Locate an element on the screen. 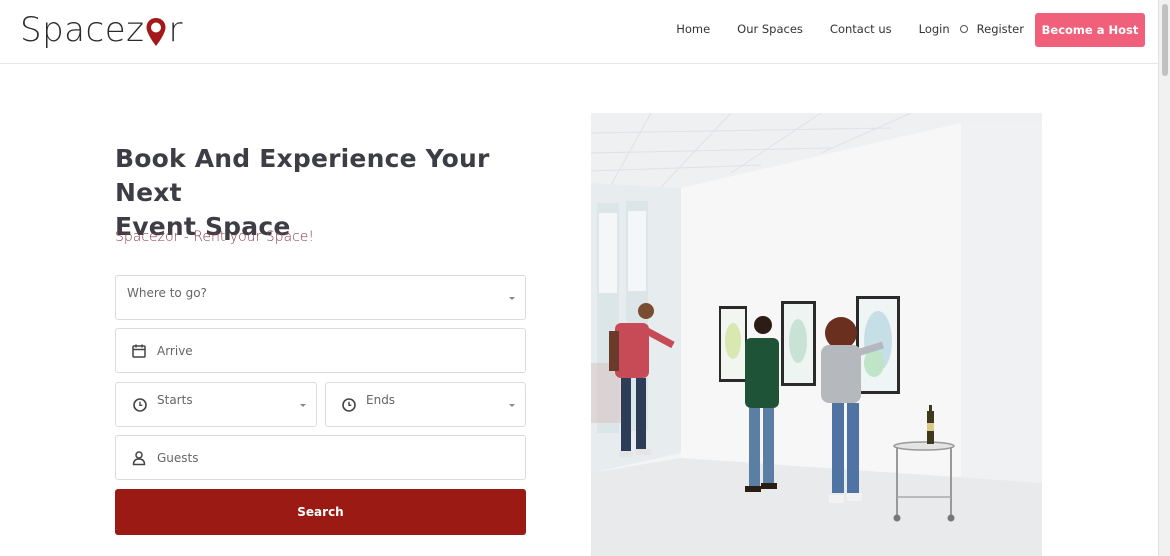 Image resolution: width=1170 pixels, height=556 pixels. nav-our-spaces: Our Spaces is located at coordinates (770, 29).